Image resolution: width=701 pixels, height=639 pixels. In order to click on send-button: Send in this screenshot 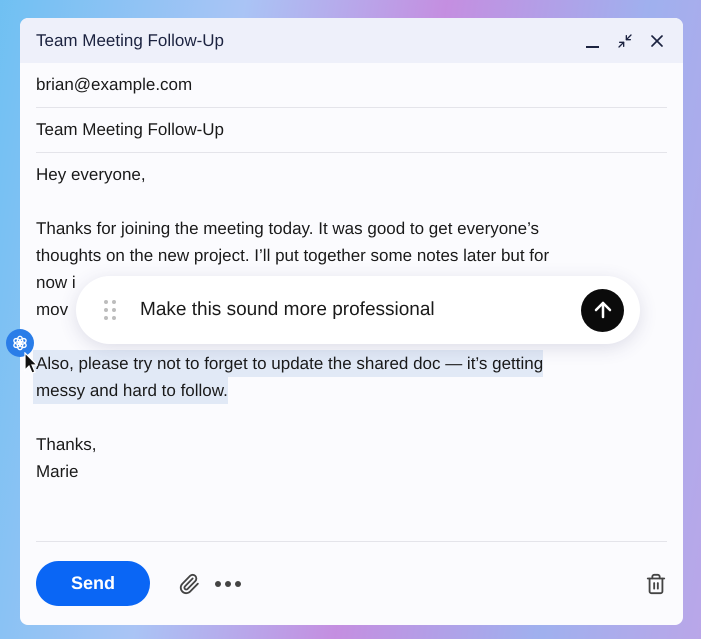, I will do `click(93, 583)`.